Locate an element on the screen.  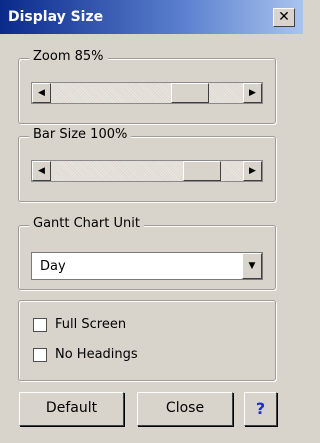
no-headings-checkbox is located at coordinates (40, 355).